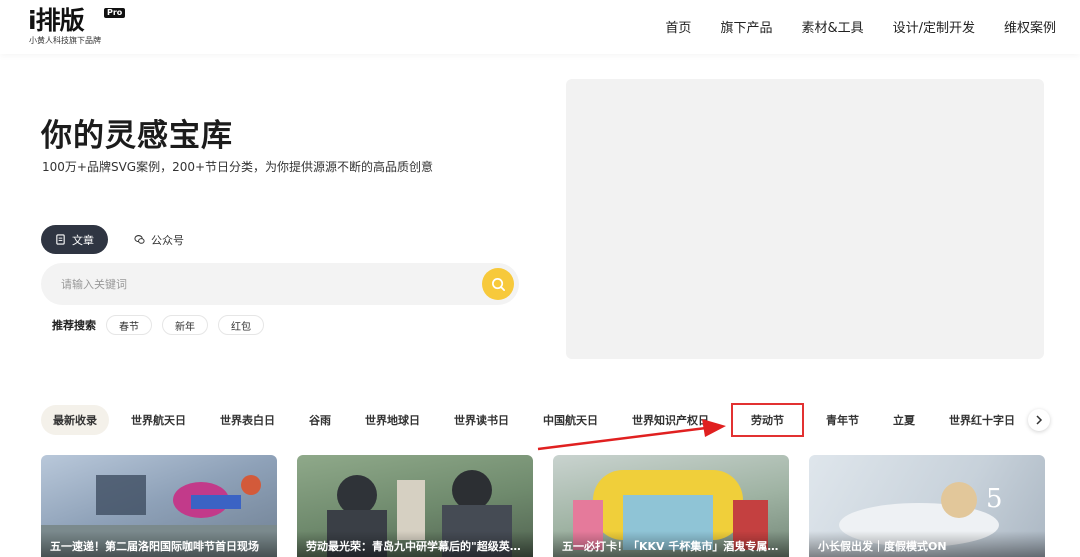 This screenshot has width=1080, height=557. Describe the element at coordinates (74, 325) in the screenshot. I see `recommended-search-label: 推荐搜索` at that location.